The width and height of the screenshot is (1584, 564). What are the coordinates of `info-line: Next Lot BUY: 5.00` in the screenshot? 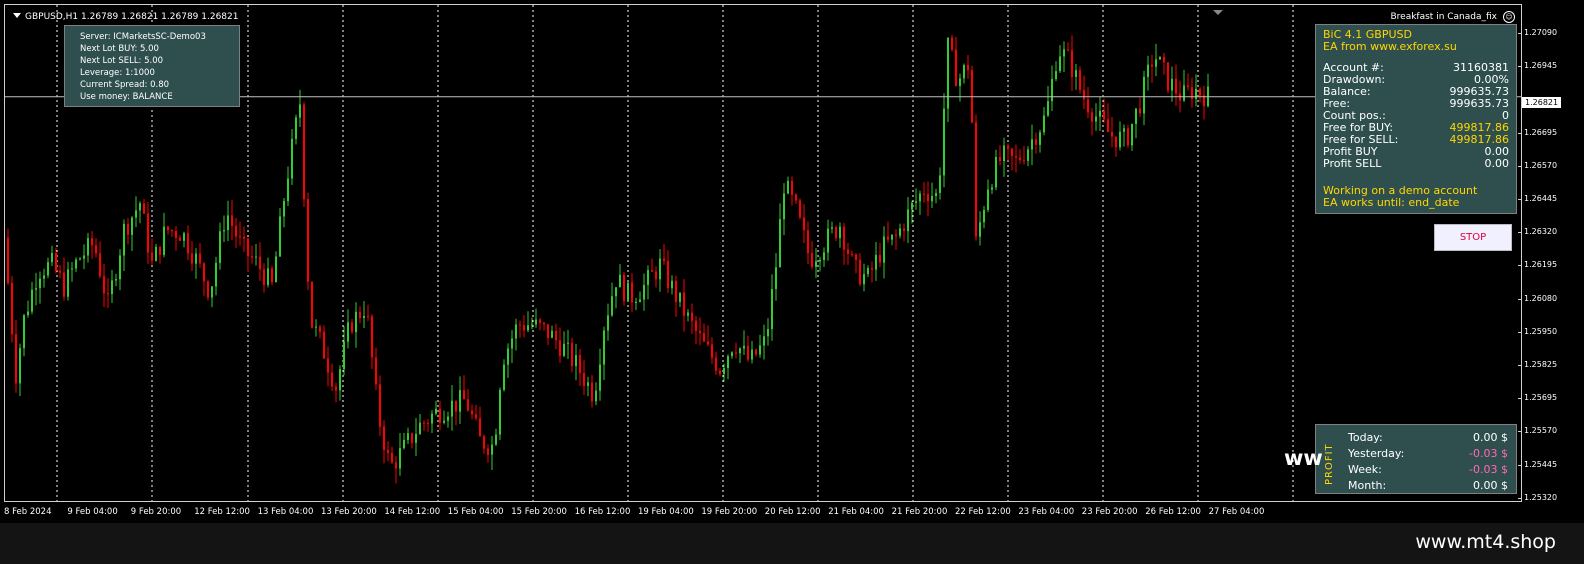 It's located at (119, 49).